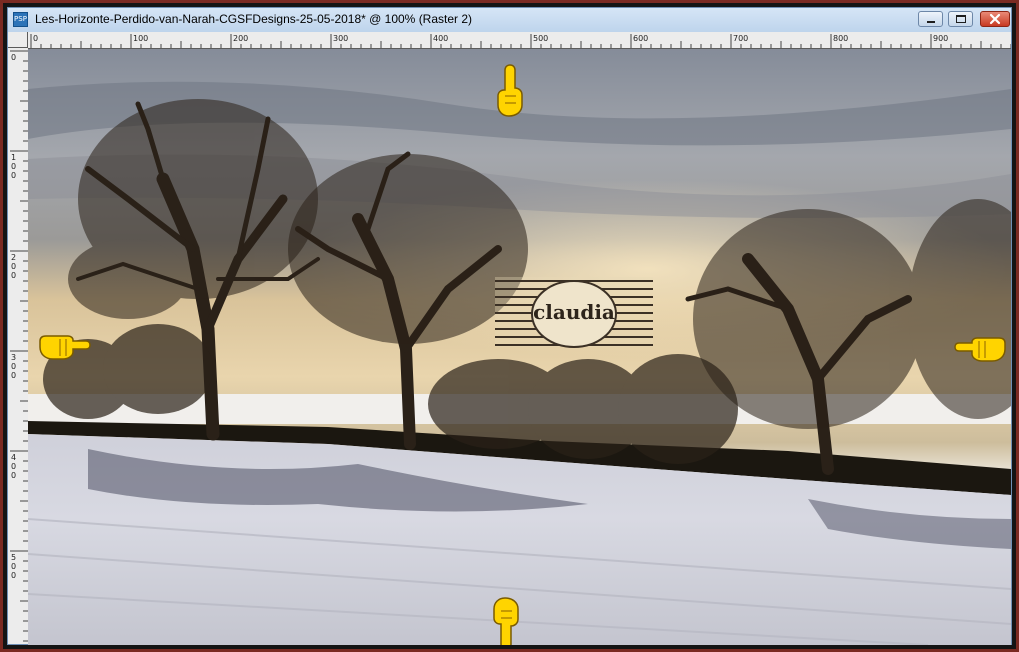 Image resolution: width=1019 pixels, height=652 pixels. I want to click on ruler-label: 500, so click(540, 38).